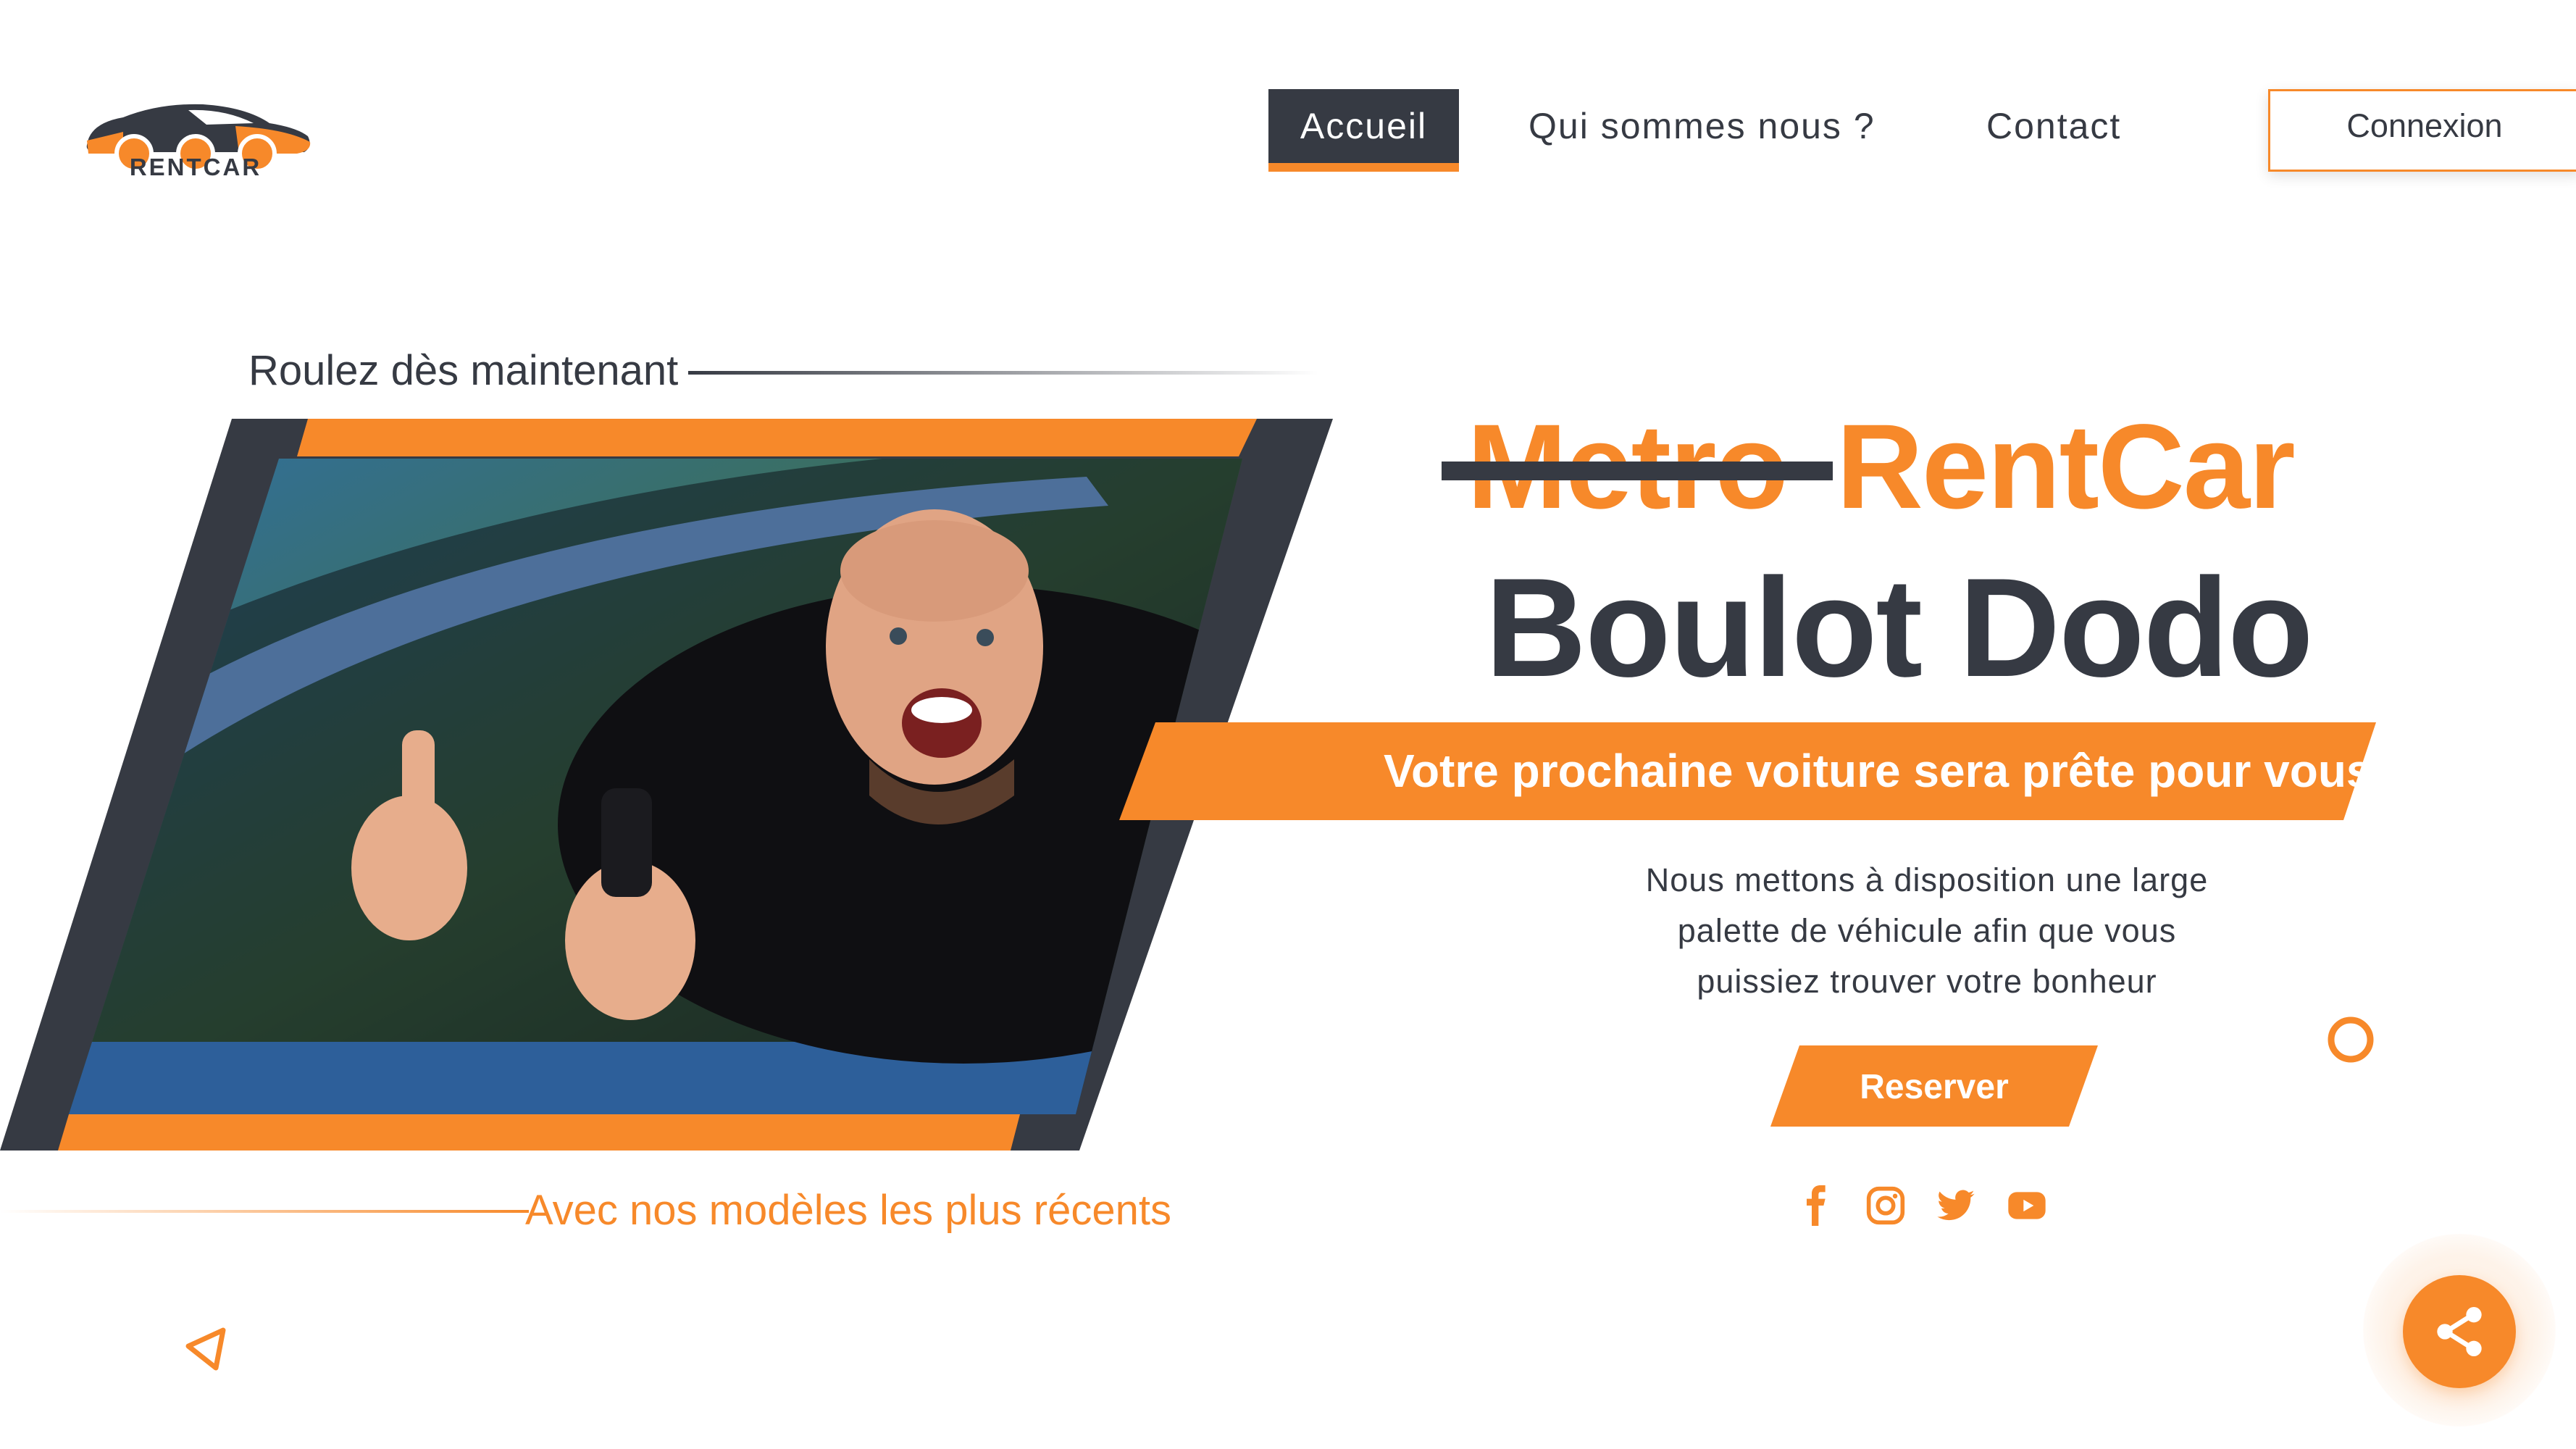 The height and width of the screenshot is (1449, 2576). Describe the element at coordinates (1637, 471) in the screenshot. I see `strike-bar` at that location.